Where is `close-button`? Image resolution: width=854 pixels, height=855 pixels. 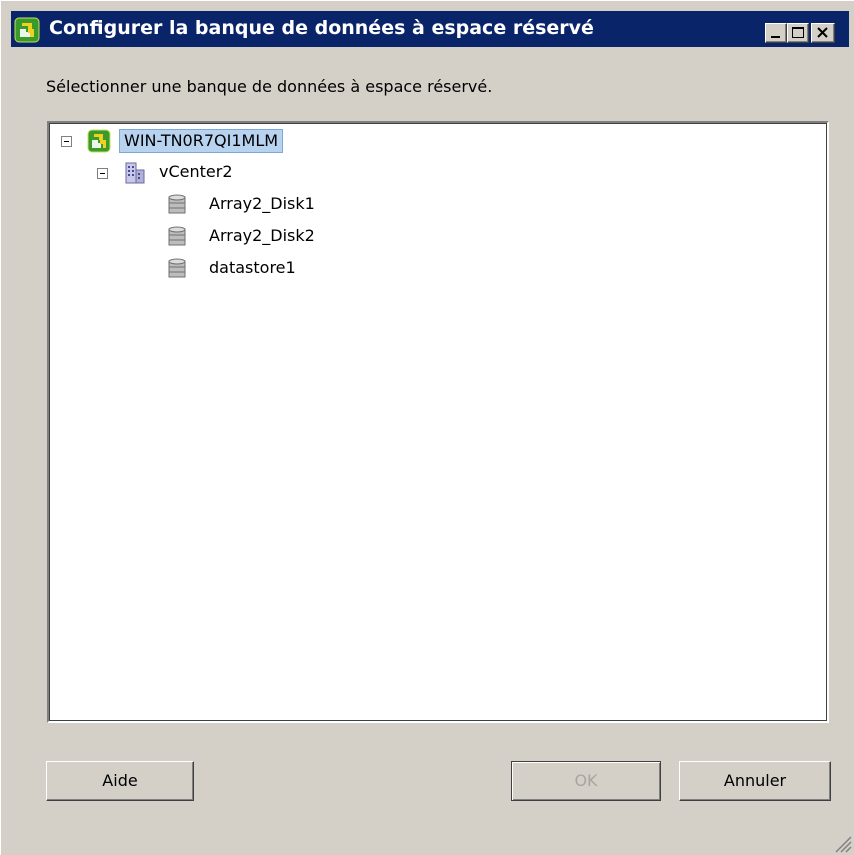
close-button is located at coordinates (823, 33).